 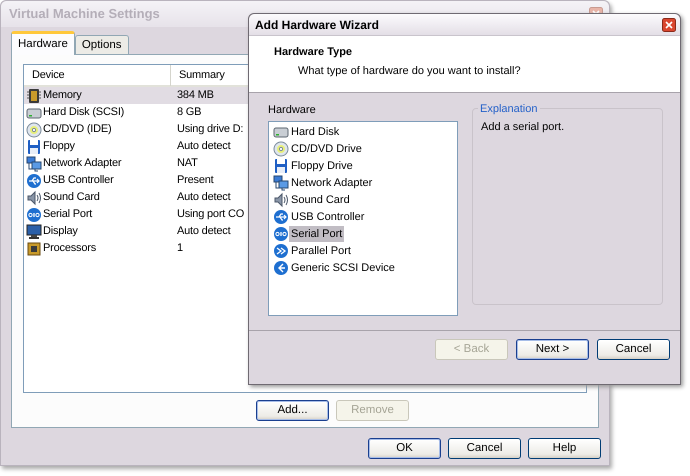 I want to click on device-summary: Present, so click(x=195, y=180).